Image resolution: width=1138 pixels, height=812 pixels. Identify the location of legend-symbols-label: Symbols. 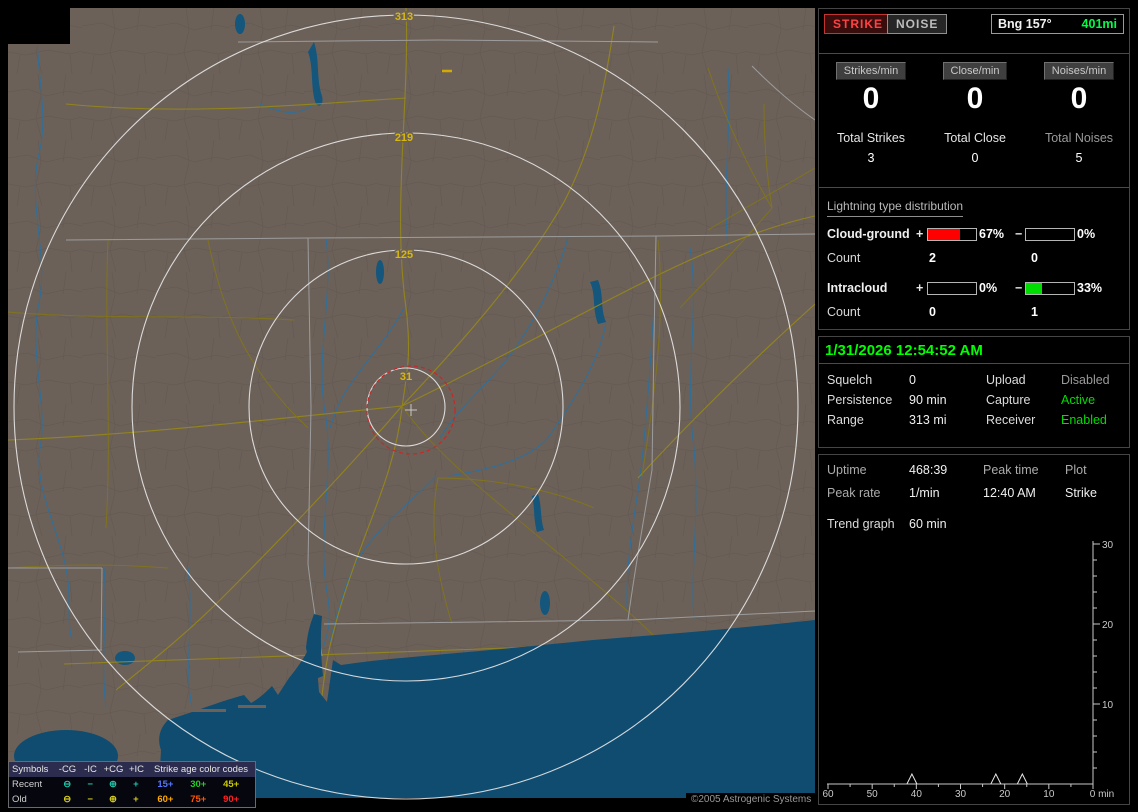
(30, 769).